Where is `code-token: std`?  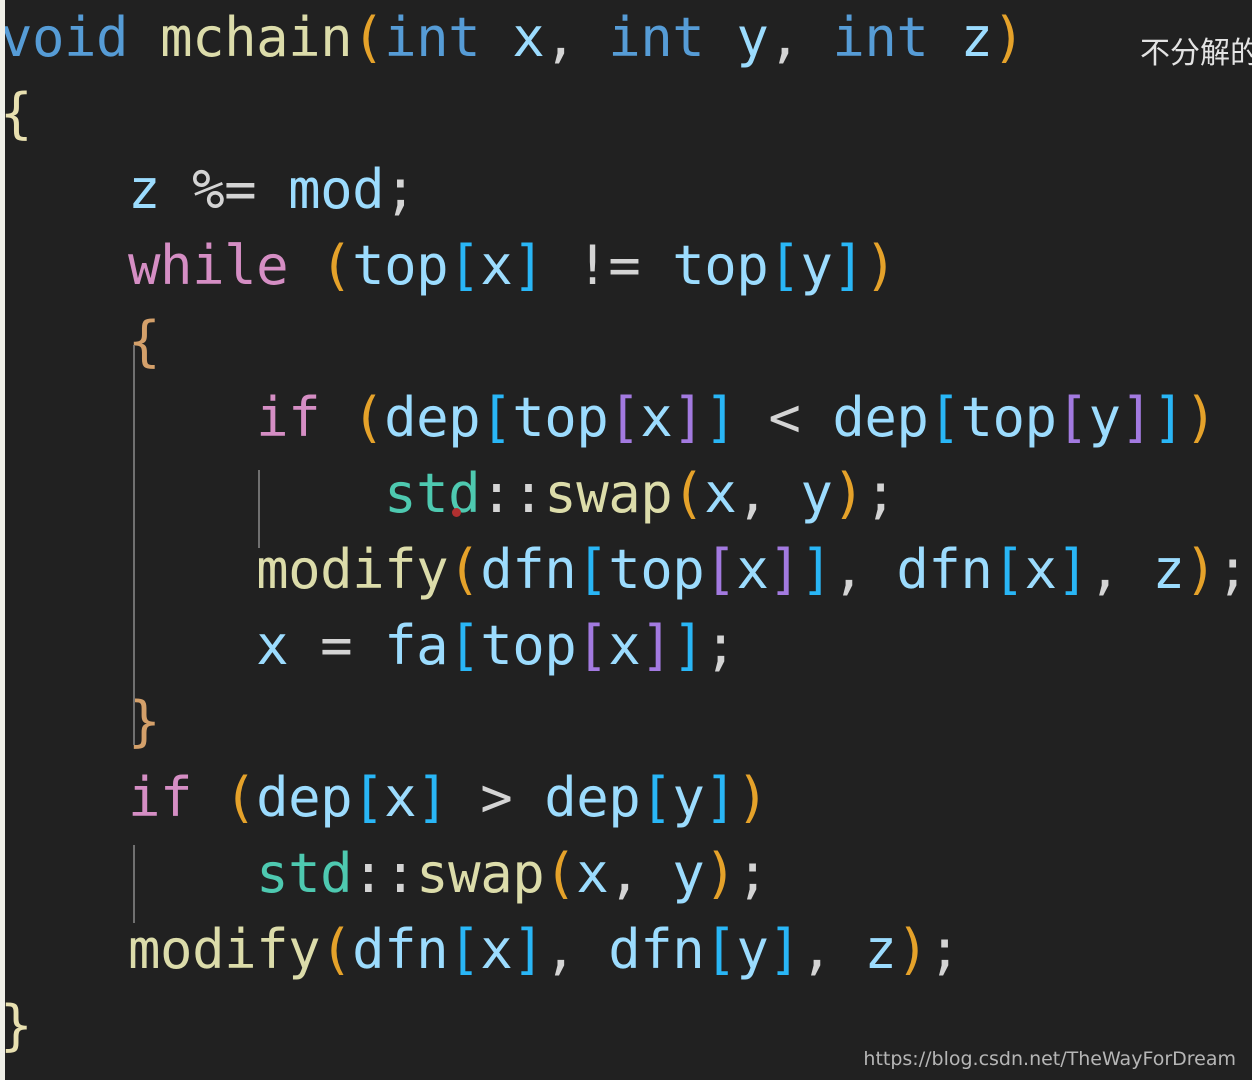 code-token: std is located at coordinates (432, 493).